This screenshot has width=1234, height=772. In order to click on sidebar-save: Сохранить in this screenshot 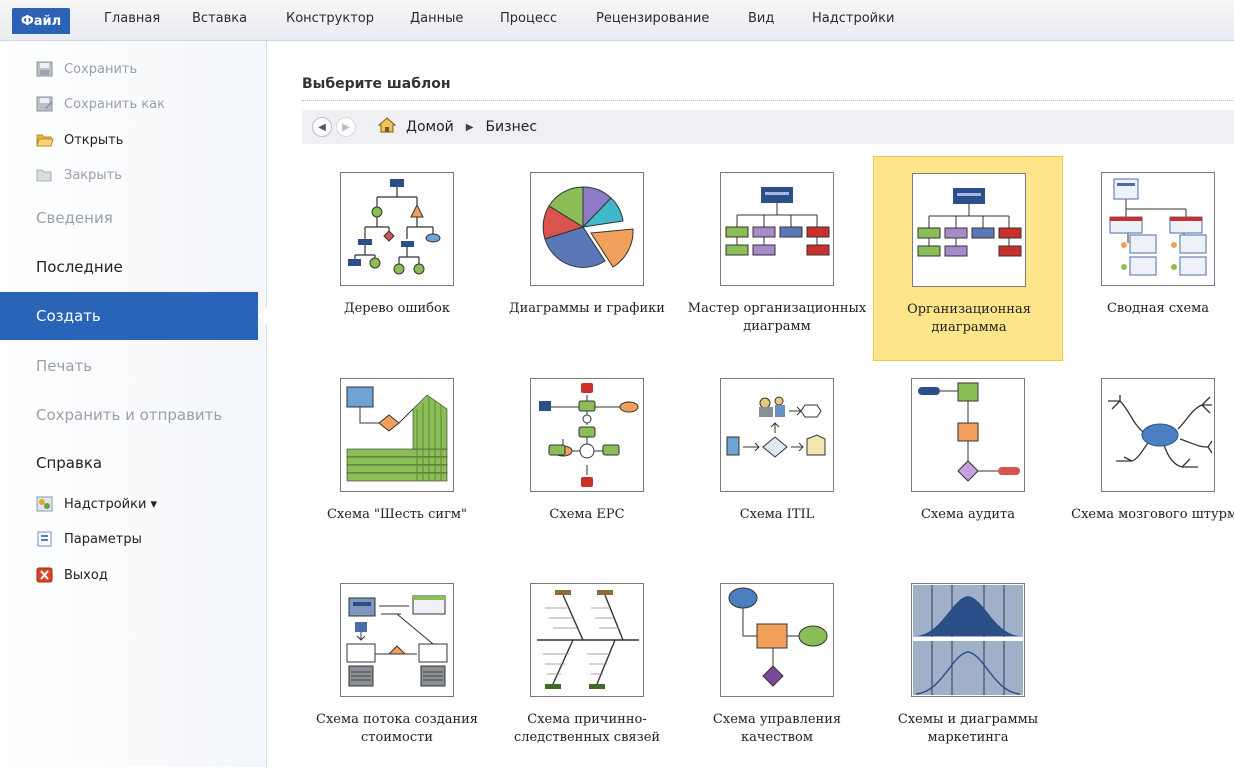, I will do `click(86, 69)`.